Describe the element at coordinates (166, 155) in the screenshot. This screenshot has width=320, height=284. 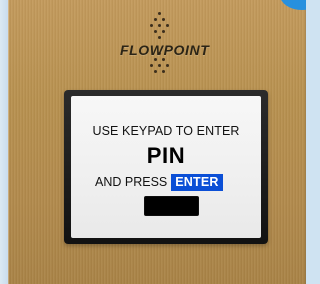
I see `instruction-pin: PIN` at that location.